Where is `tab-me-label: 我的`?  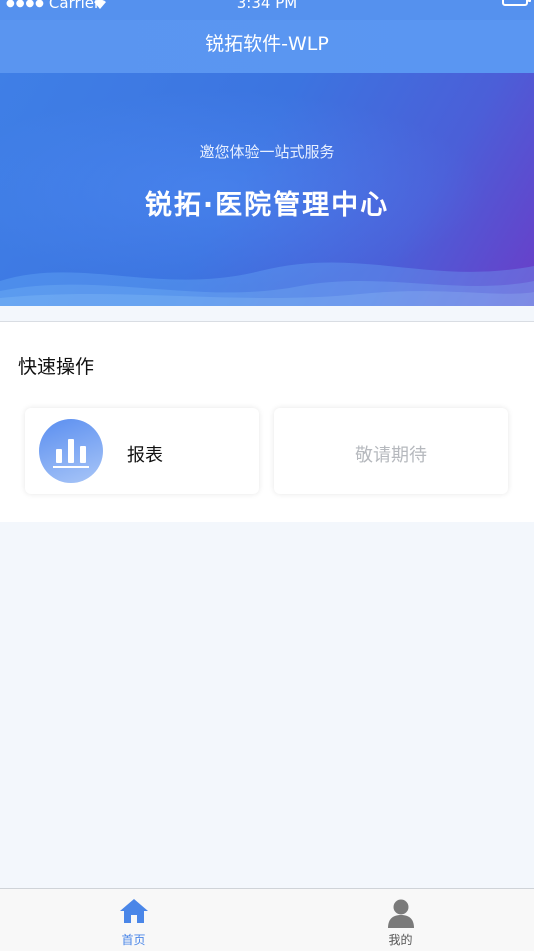
tab-me-label: 我的 is located at coordinates (400, 940).